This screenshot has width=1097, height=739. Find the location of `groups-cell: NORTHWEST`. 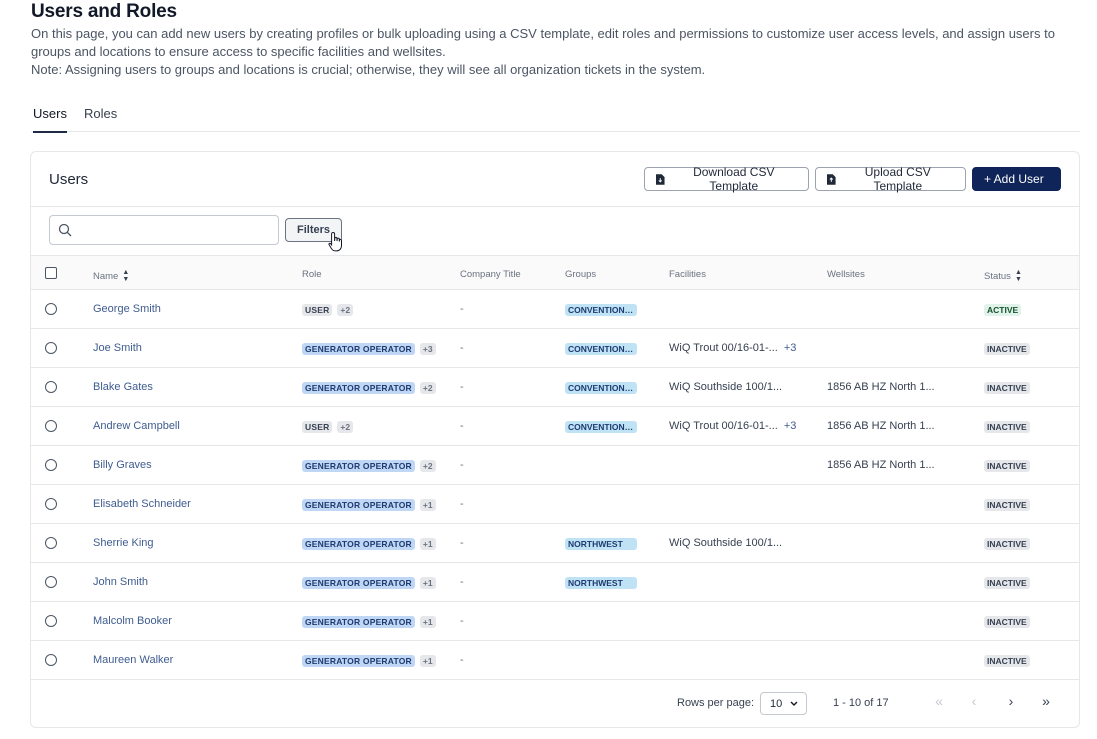

groups-cell: NORTHWEST is located at coordinates (601, 545).